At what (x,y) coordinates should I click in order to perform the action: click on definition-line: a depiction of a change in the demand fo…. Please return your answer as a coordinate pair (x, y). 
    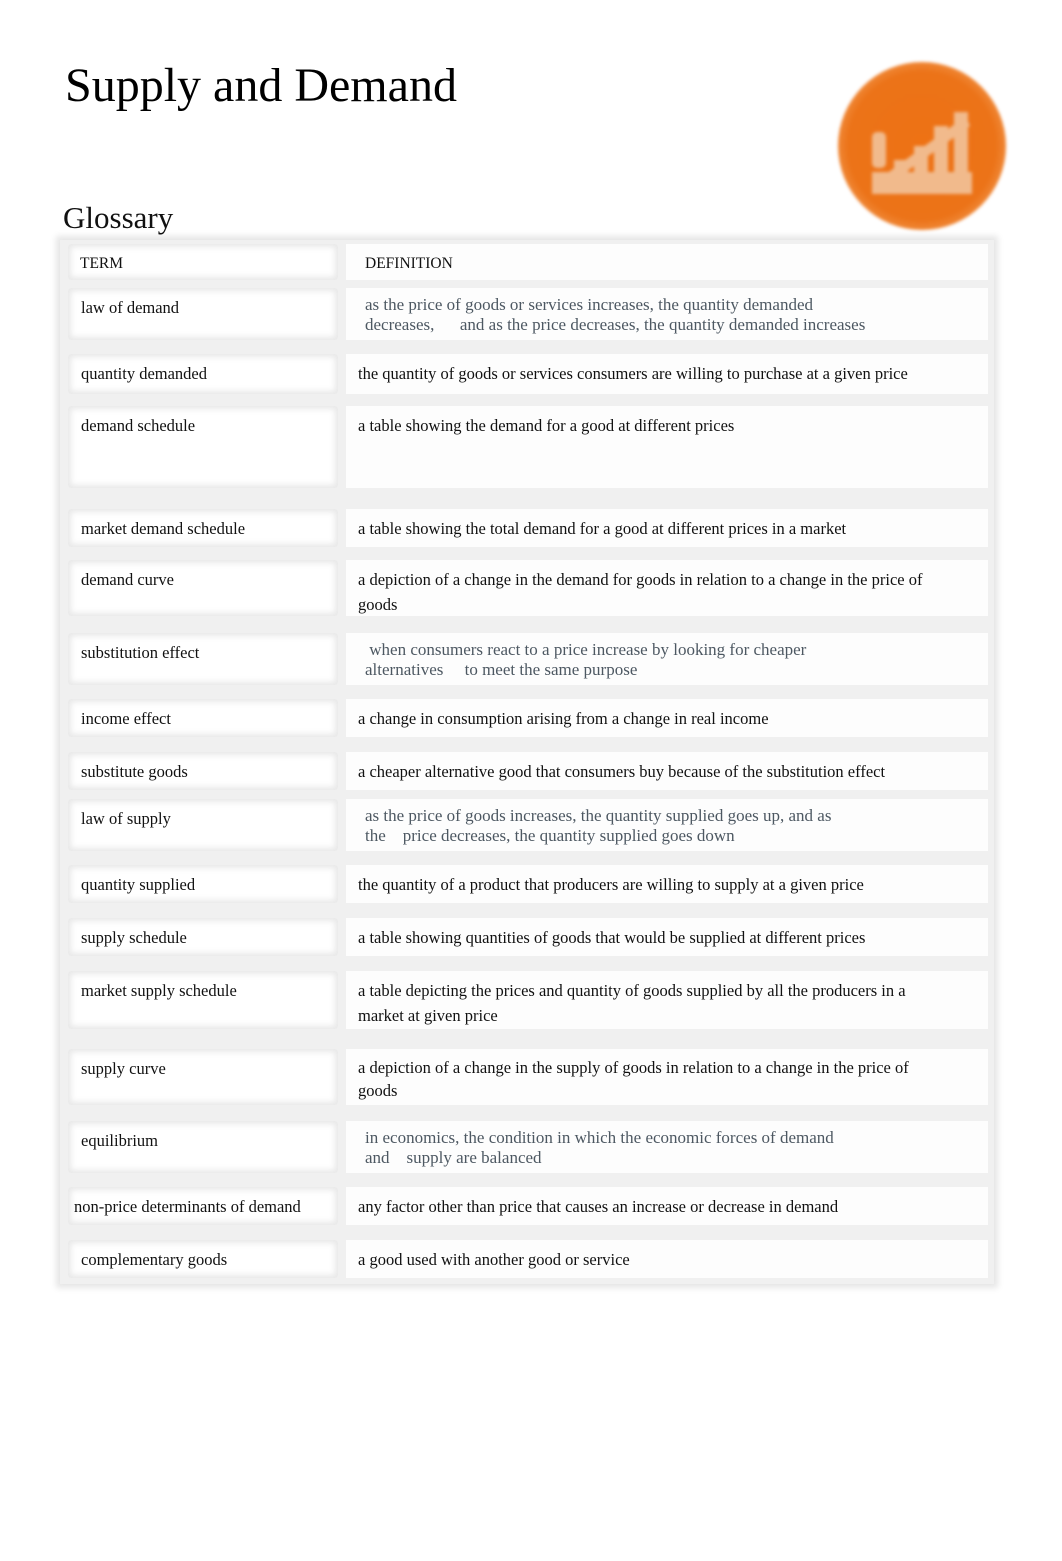
    Looking at the image, I should click on (640, 579).